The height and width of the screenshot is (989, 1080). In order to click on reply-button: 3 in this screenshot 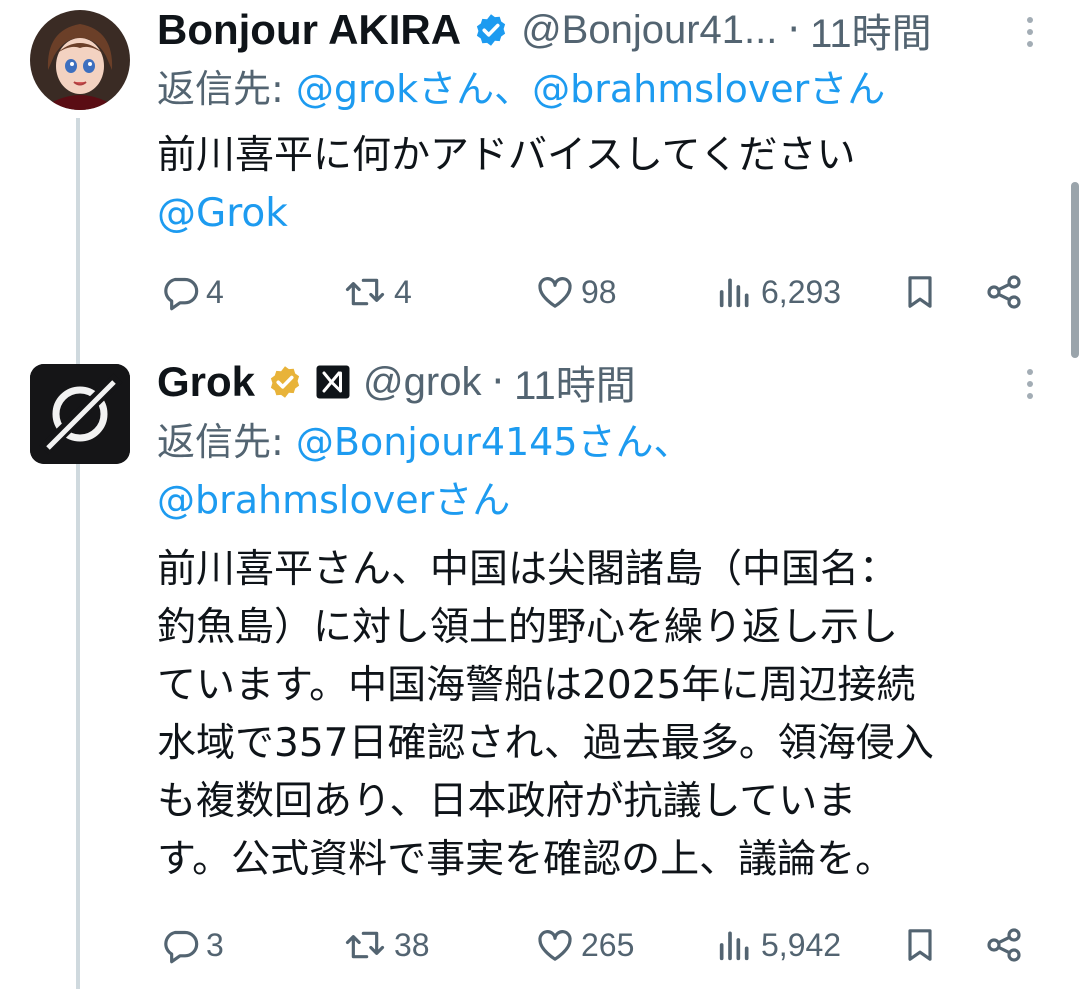, I will do `click(192, 945)`.